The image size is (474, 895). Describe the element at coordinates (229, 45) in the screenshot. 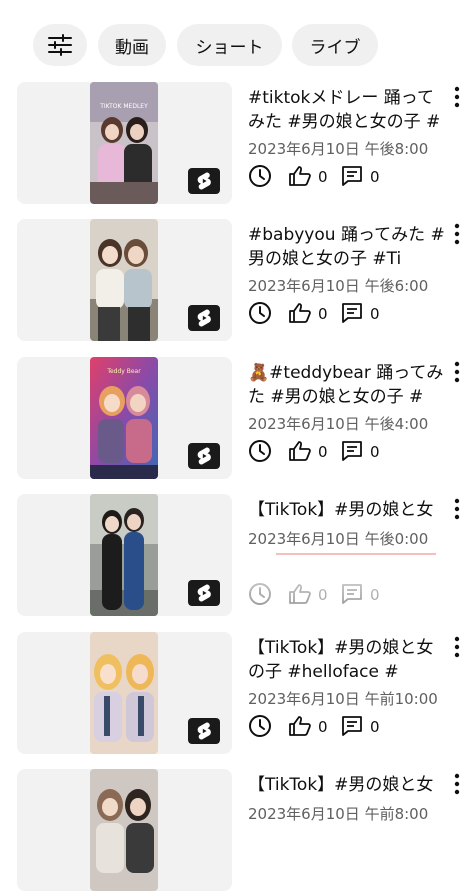

I see `chip-shorts: ショート` at that location.